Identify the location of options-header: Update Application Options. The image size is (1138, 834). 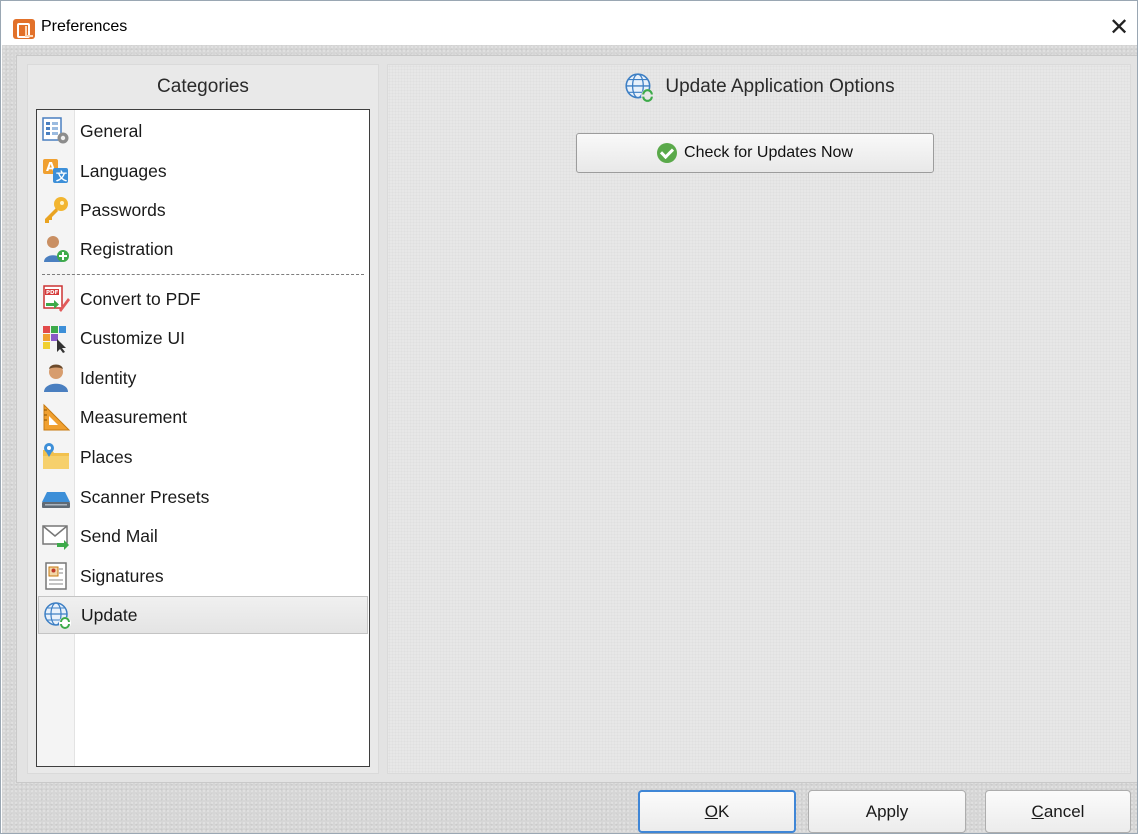
(759, 87).